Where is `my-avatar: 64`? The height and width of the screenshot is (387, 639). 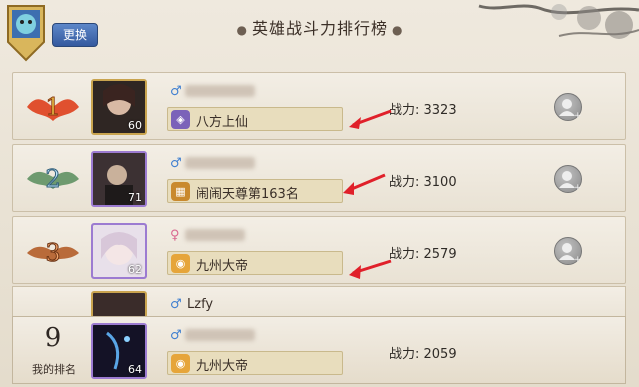 my-avatar: 64 is located at coordinates (119, 351).